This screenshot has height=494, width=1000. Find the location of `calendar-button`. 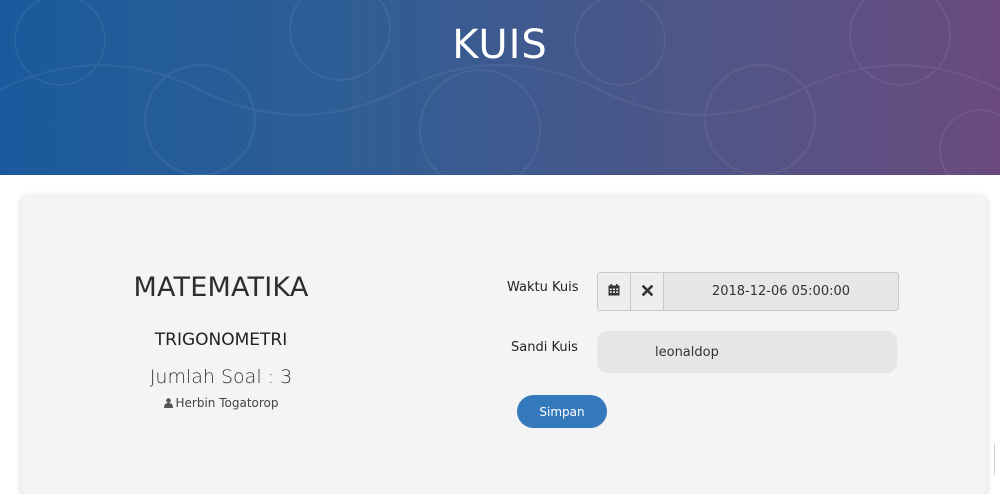

calendar-button is located at coordinates (614, 291).